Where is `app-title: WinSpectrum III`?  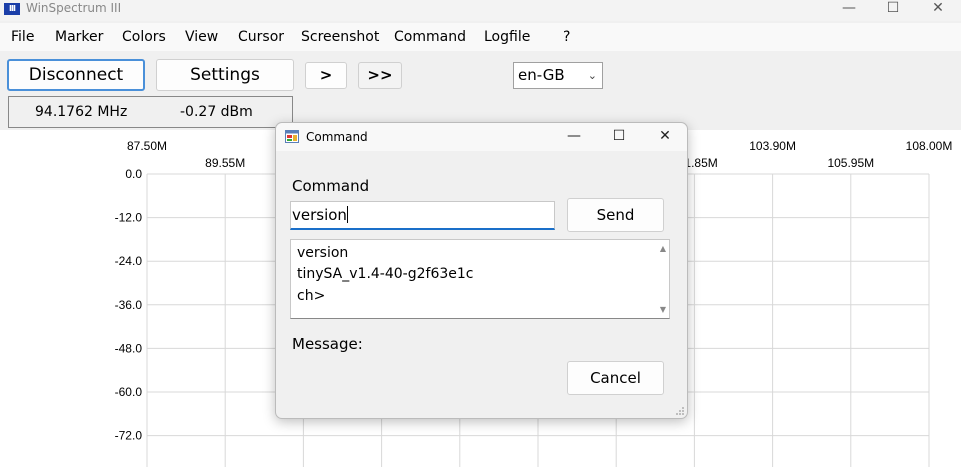 app-title: WinSpectrum III is located at coordinates (74, 8).